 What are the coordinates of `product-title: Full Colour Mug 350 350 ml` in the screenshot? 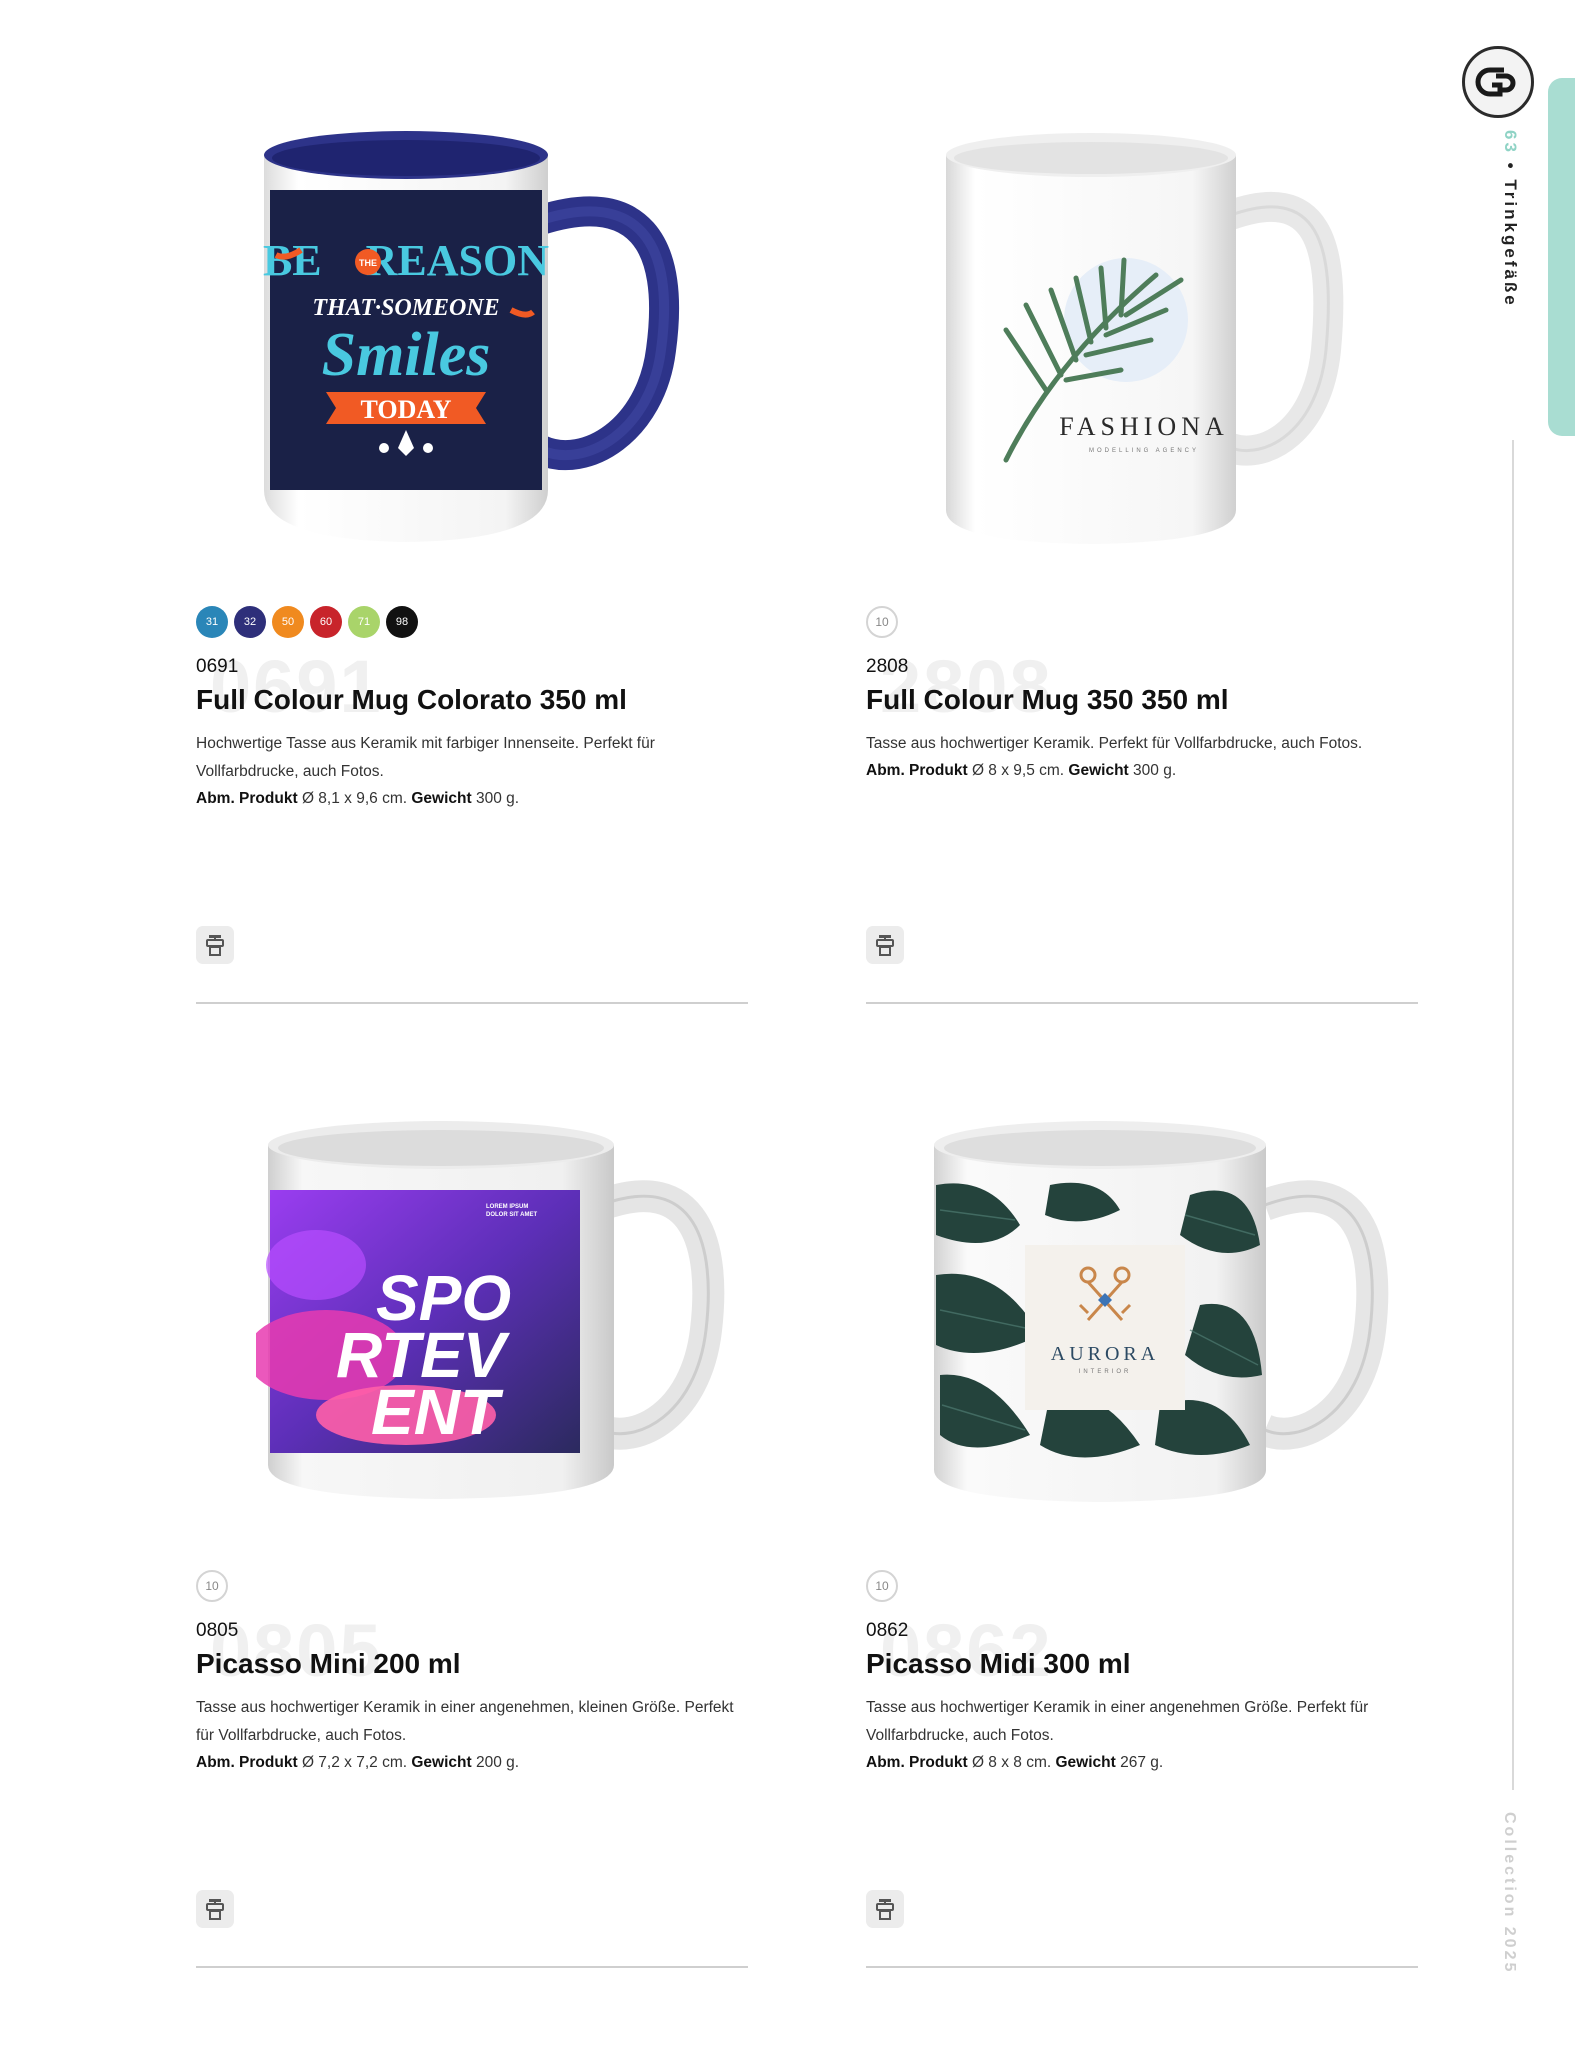 It's located at (1047, 699).